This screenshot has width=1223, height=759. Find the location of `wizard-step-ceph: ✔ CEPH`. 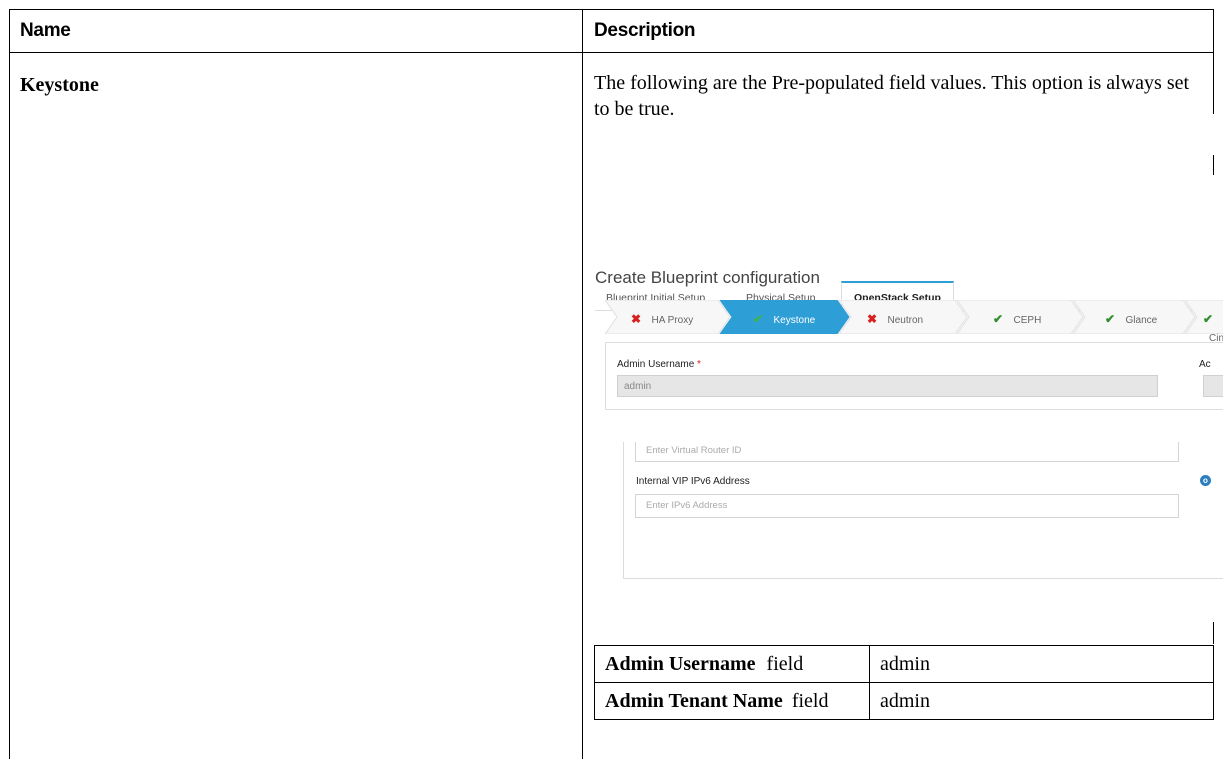

wizard-step-ceph: ✔ CEPH is located at coordinates (1017, 319).